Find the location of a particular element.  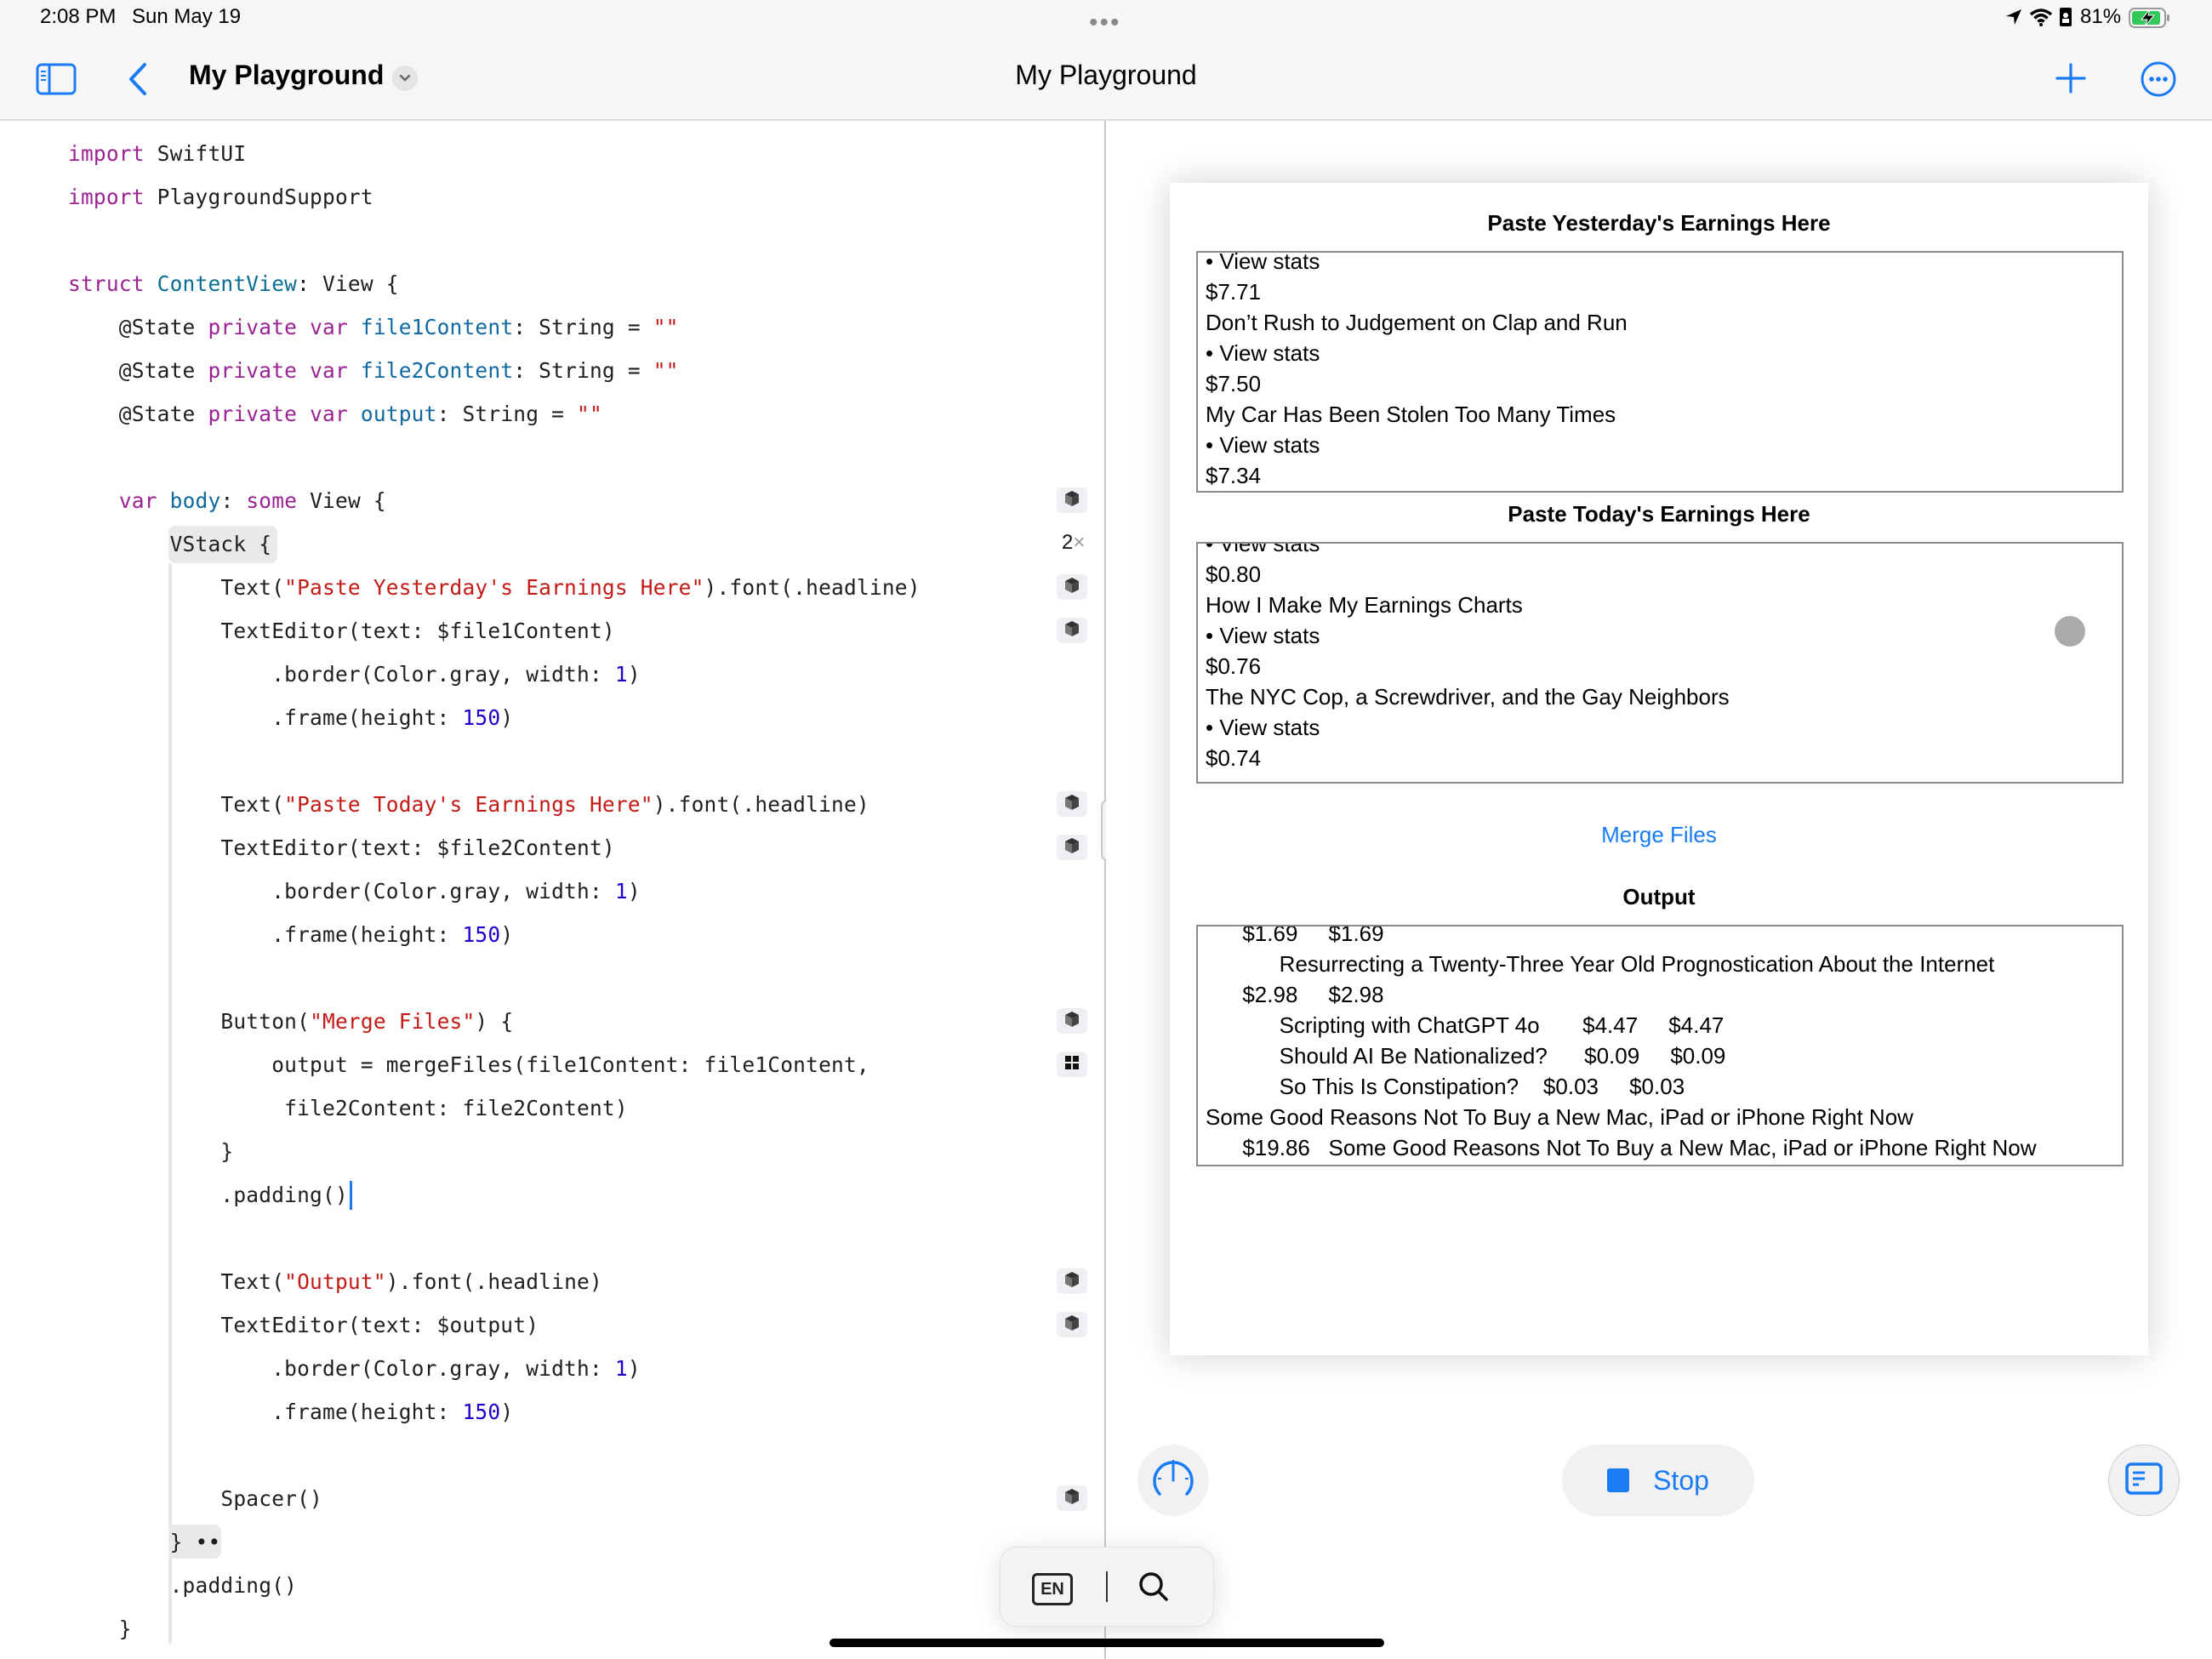

text-cursor is located at coordinates (351, 1195).